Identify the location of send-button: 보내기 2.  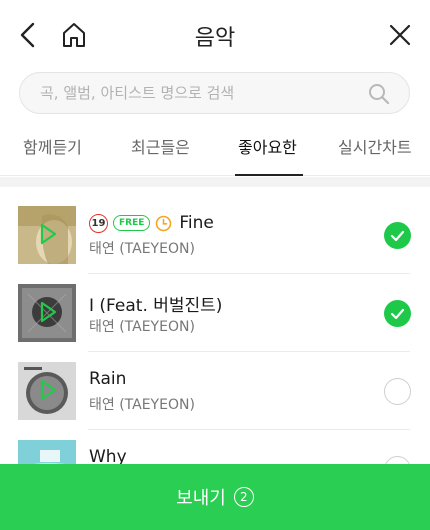
(215, 497).